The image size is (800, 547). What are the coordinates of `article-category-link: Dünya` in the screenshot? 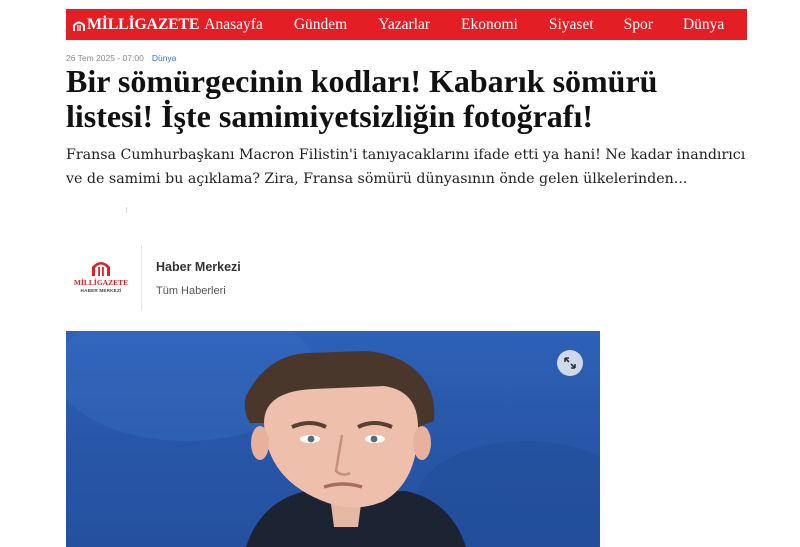 It's located at (164, 58).